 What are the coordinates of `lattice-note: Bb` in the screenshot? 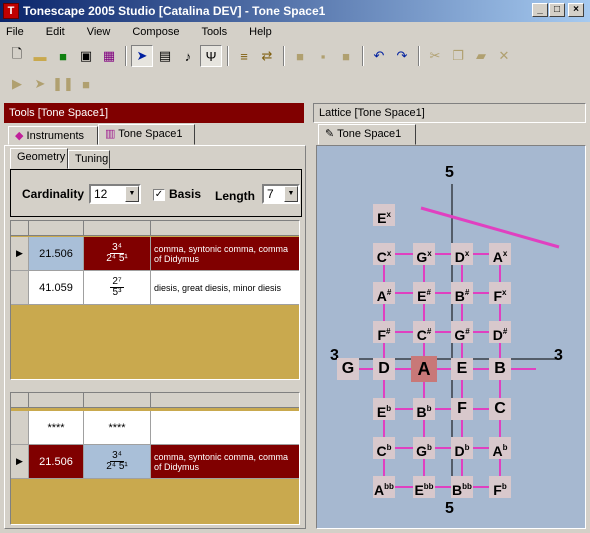 It's located at (424, 409).